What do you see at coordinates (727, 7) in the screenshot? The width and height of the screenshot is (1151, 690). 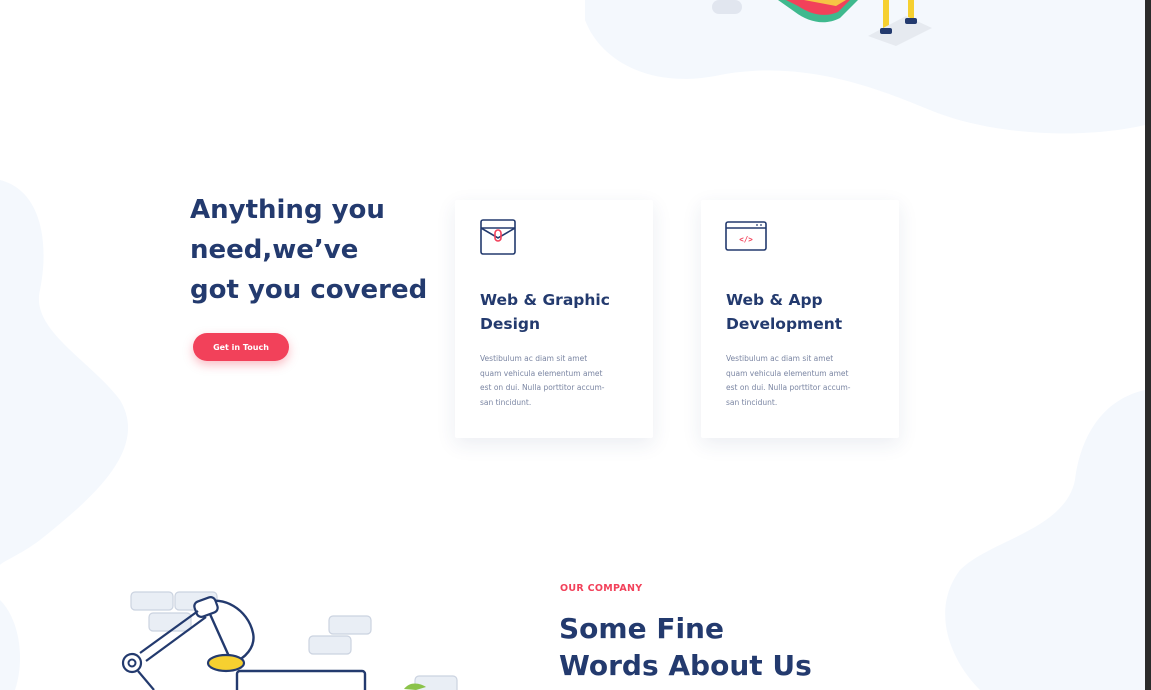 I see `cylinder-illustration` at bounding box center [727, 7].